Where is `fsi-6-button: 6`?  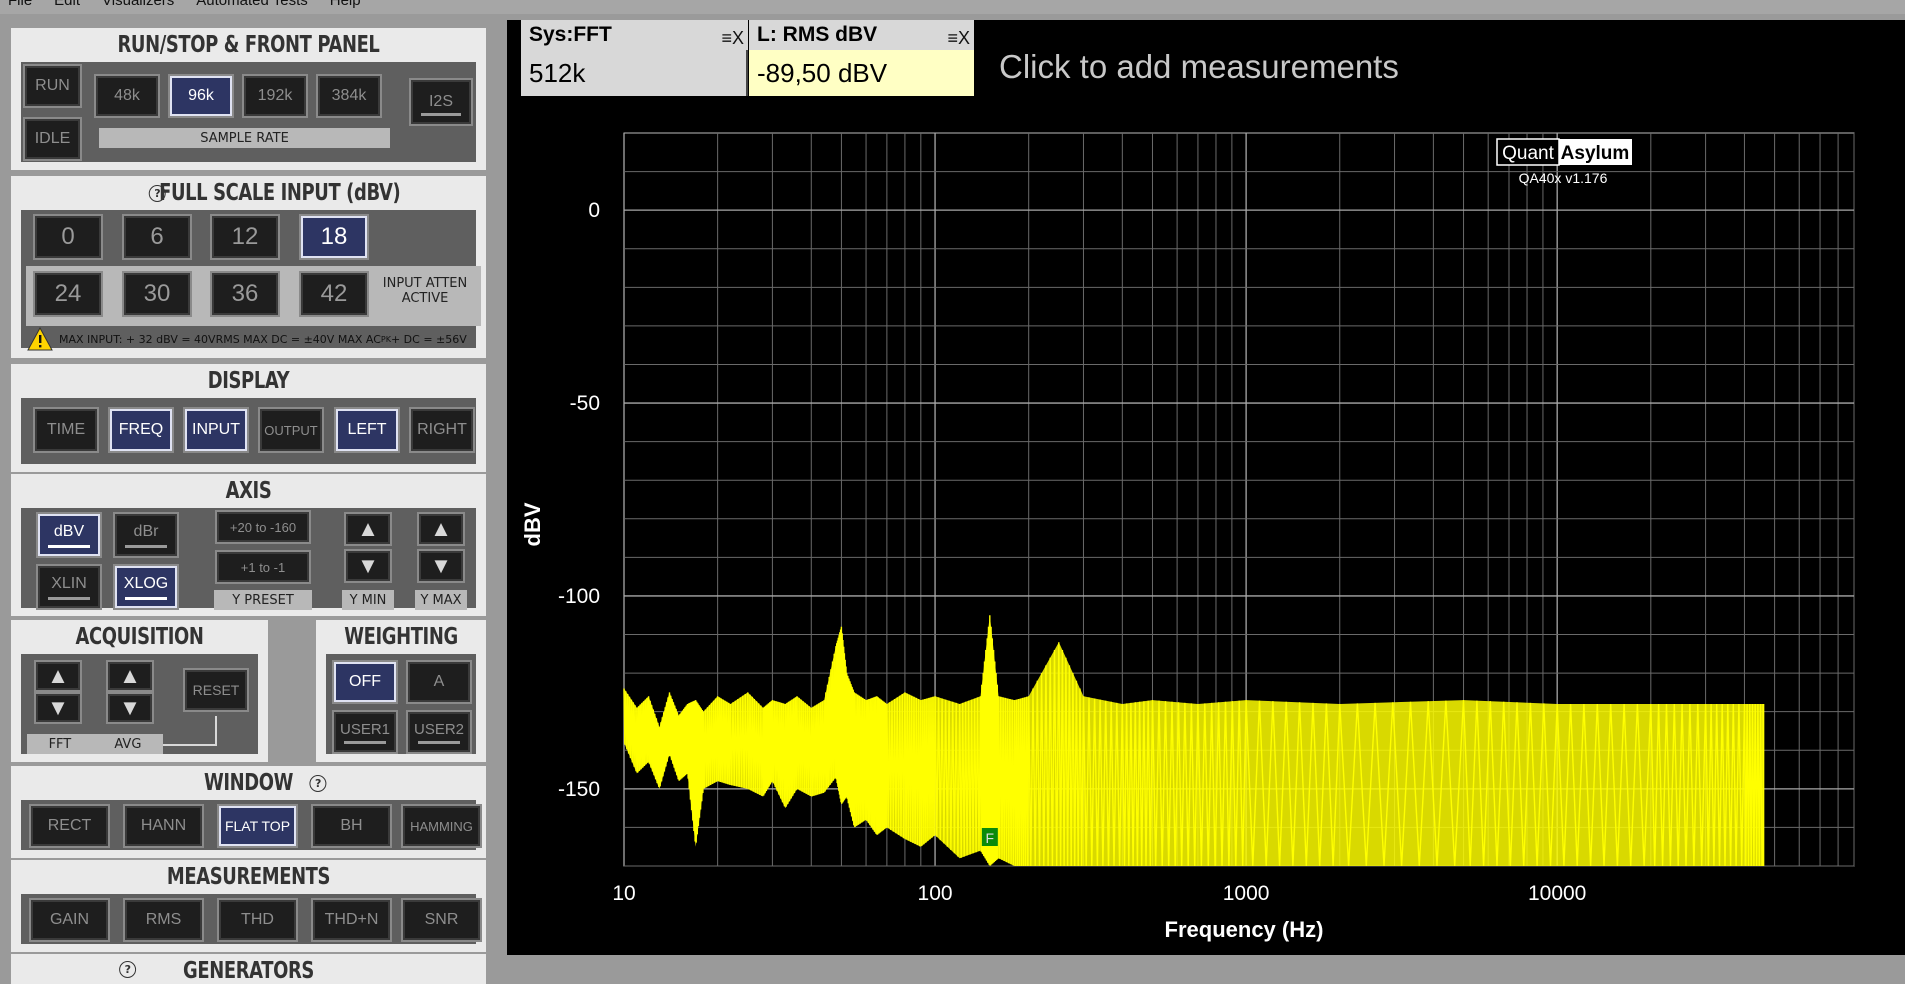
fsi-6-button: 6 is located at coordinates (157, 237).